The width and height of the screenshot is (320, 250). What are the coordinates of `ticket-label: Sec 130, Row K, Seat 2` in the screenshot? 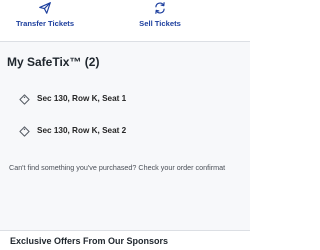 It's located at (82, 130).